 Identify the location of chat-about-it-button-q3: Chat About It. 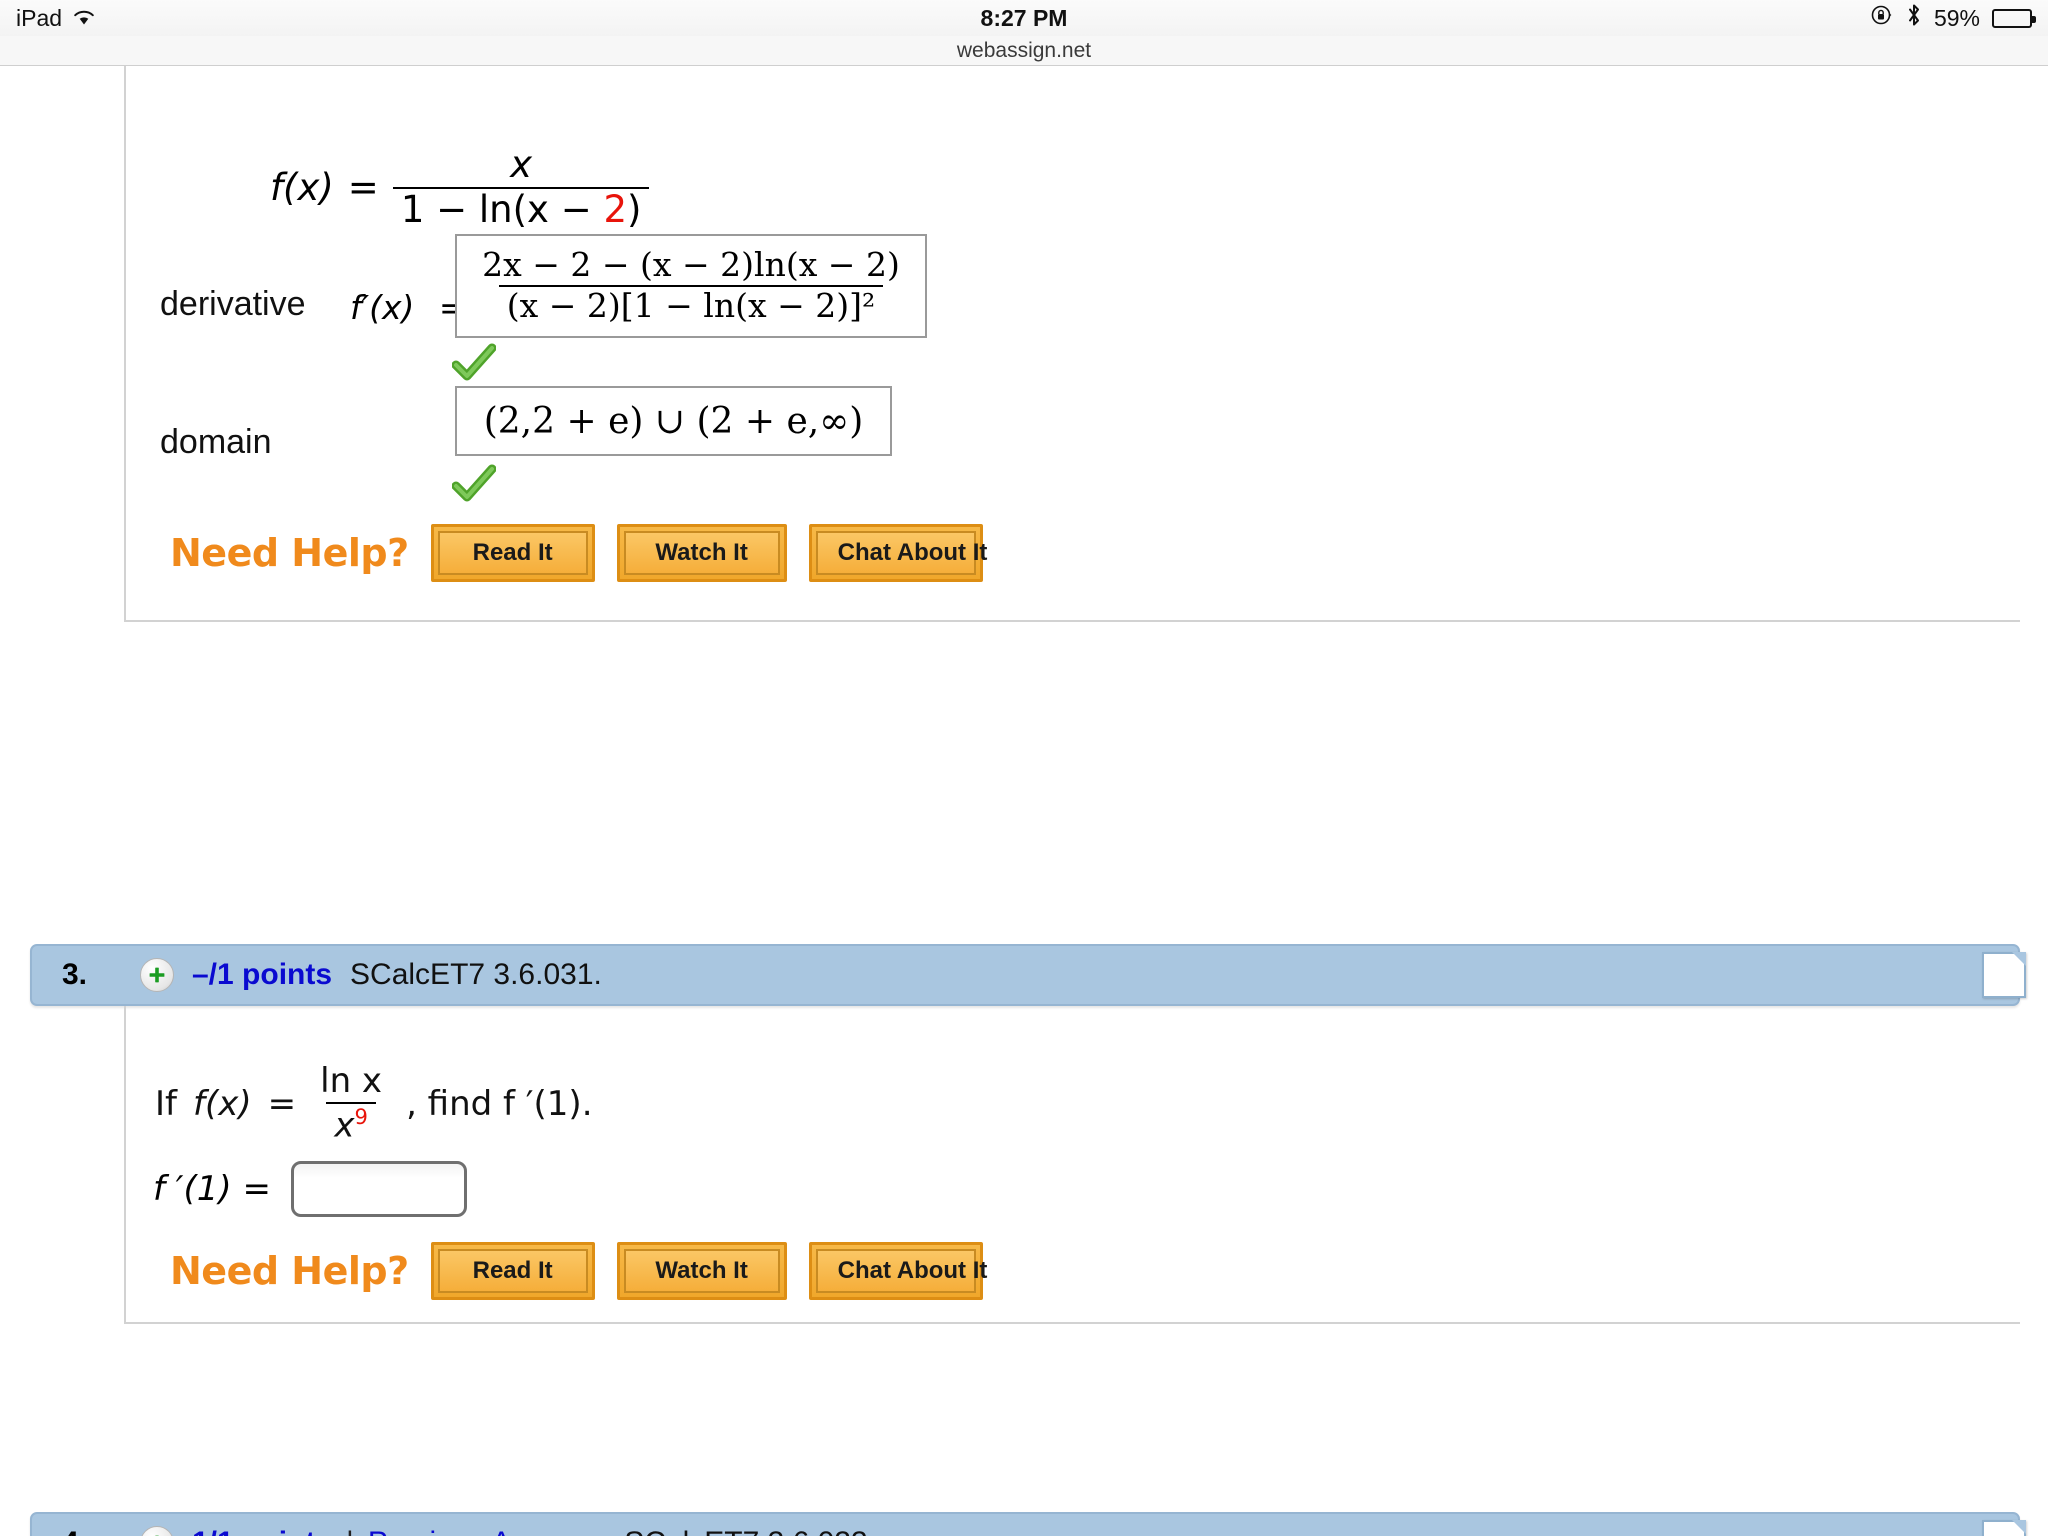
(897, 1271).